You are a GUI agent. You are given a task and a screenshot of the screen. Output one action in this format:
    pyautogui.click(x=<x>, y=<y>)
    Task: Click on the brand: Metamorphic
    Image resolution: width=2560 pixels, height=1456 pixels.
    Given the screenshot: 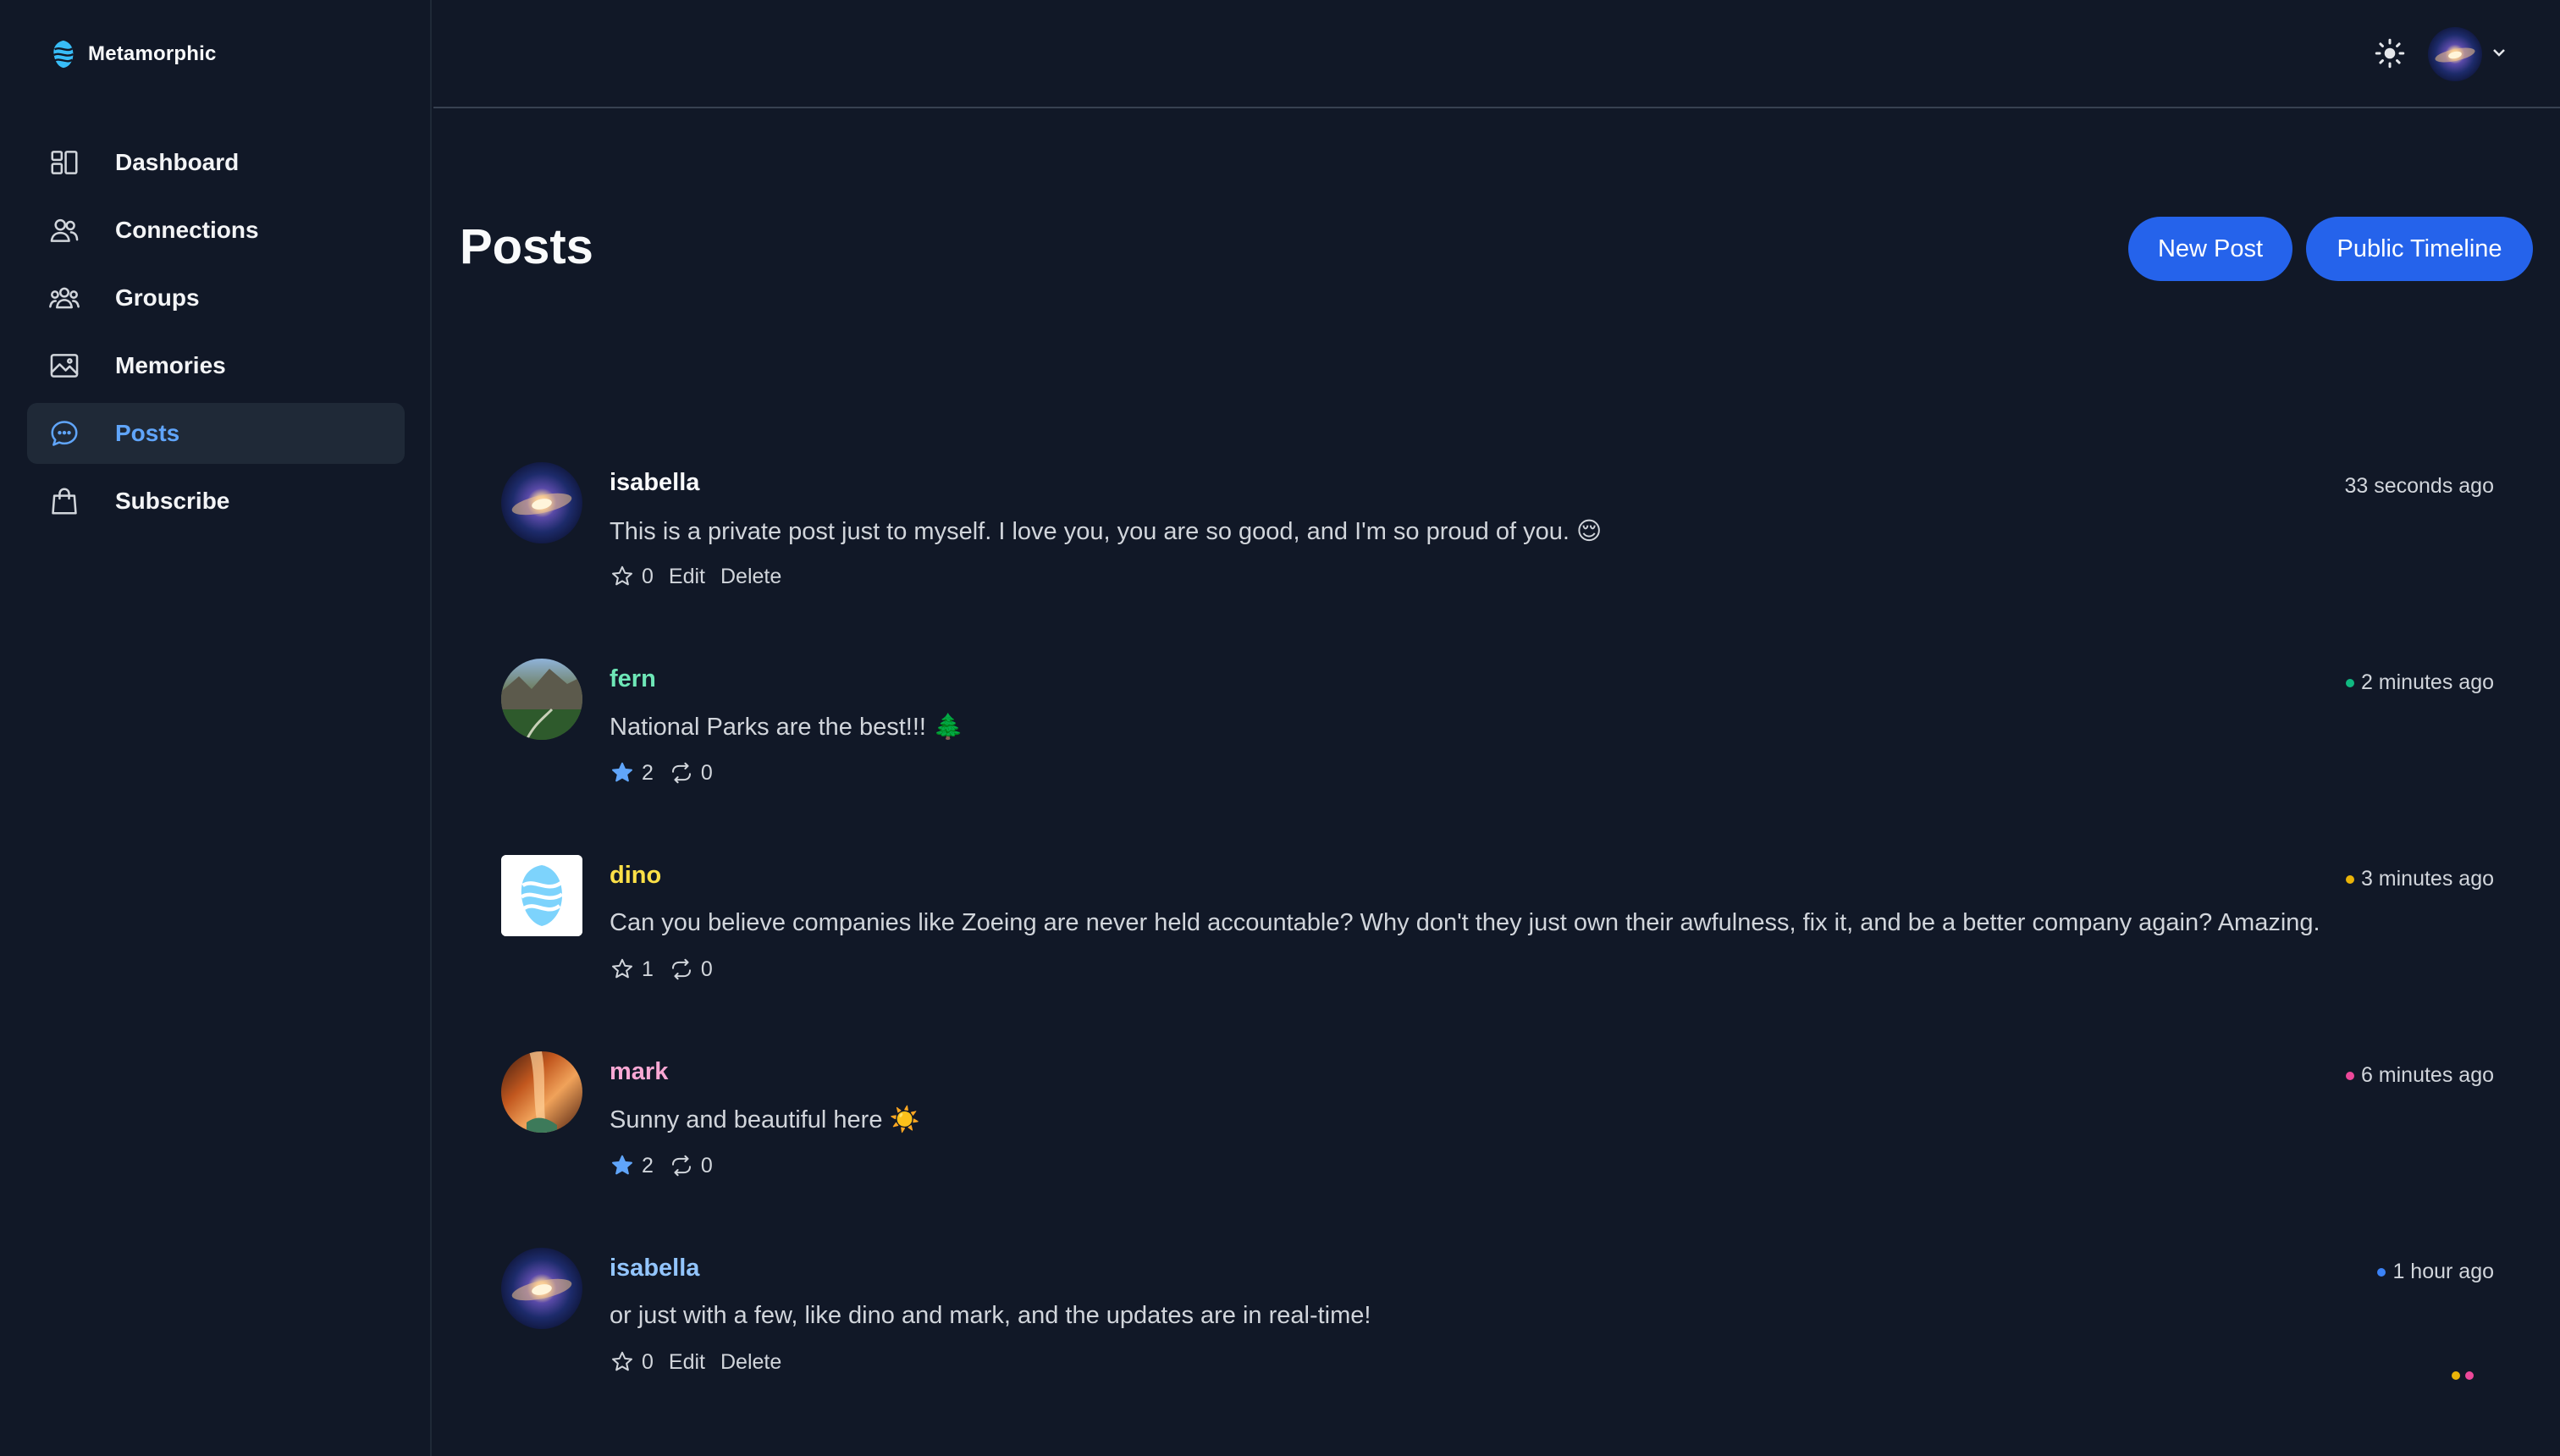 What is the action you would take?
    pyautogui.click(x=132, y=54)
    